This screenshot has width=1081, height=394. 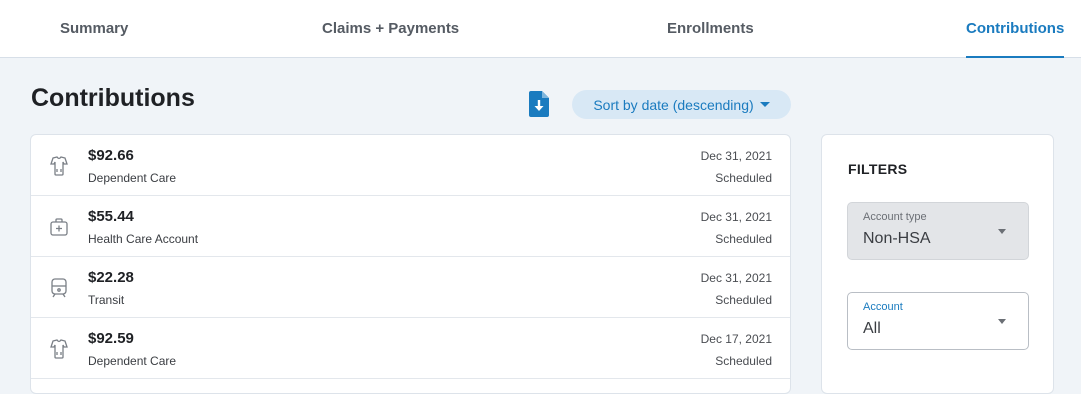 I want to click on account-label: Account, so click(x=883, y=307).